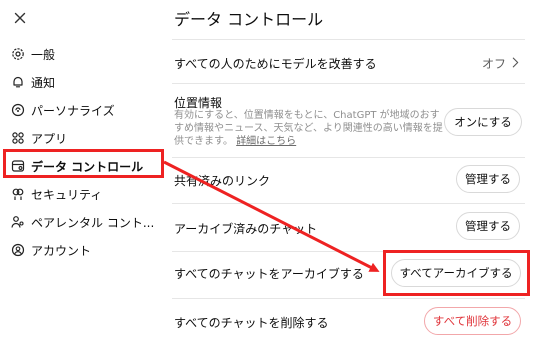  What do you see at coordinates (472, 321) in the screenshot?
I see `delete-all-button: すべて削除する` at bounding box center [472, 321].